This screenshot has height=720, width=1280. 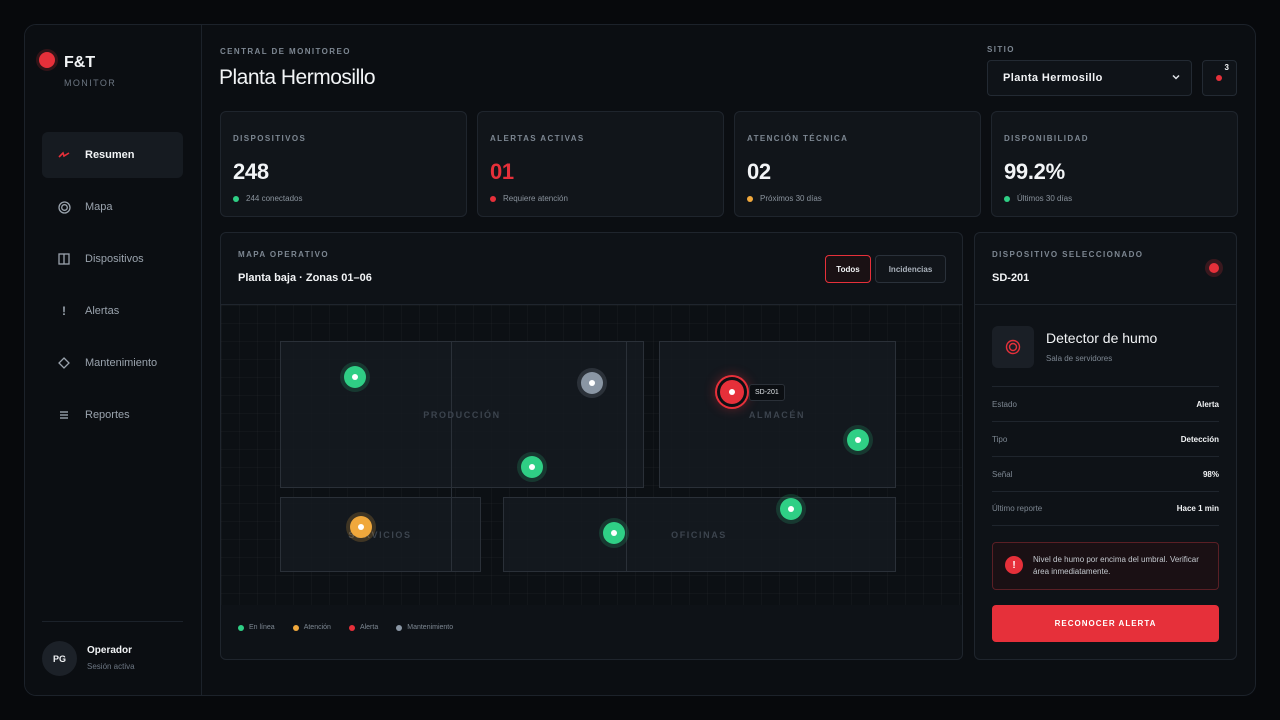 I want to click on sidebar-item-mantenimiento: Mantenimiento, so click(x=112, y=363).